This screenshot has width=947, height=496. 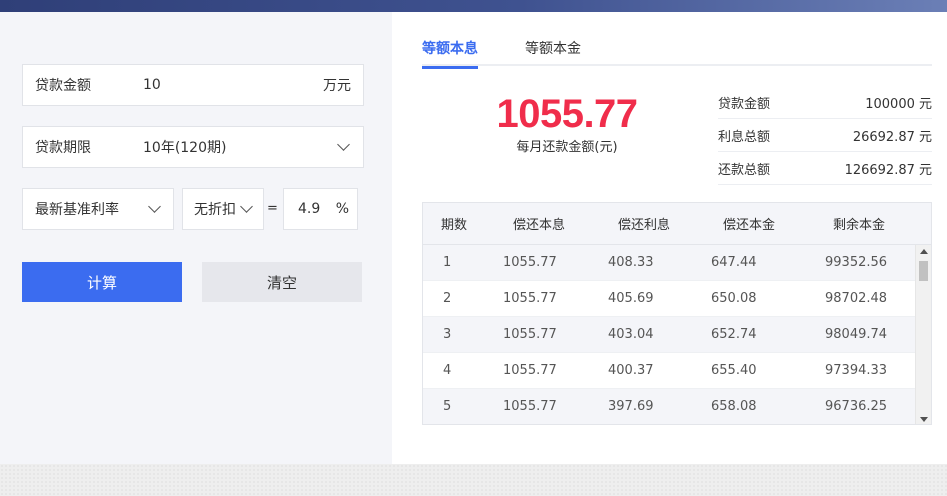 I want to click on clear-button: 清空, so click(x=282, y=282).